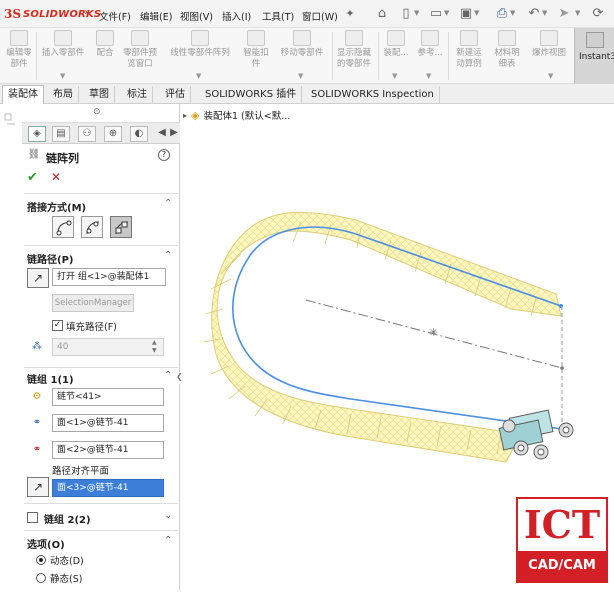 The height and width of the screenshot is (593, 614). I want to click on spinner-arrows-icon: ▲ ▼, so click(154, 347).